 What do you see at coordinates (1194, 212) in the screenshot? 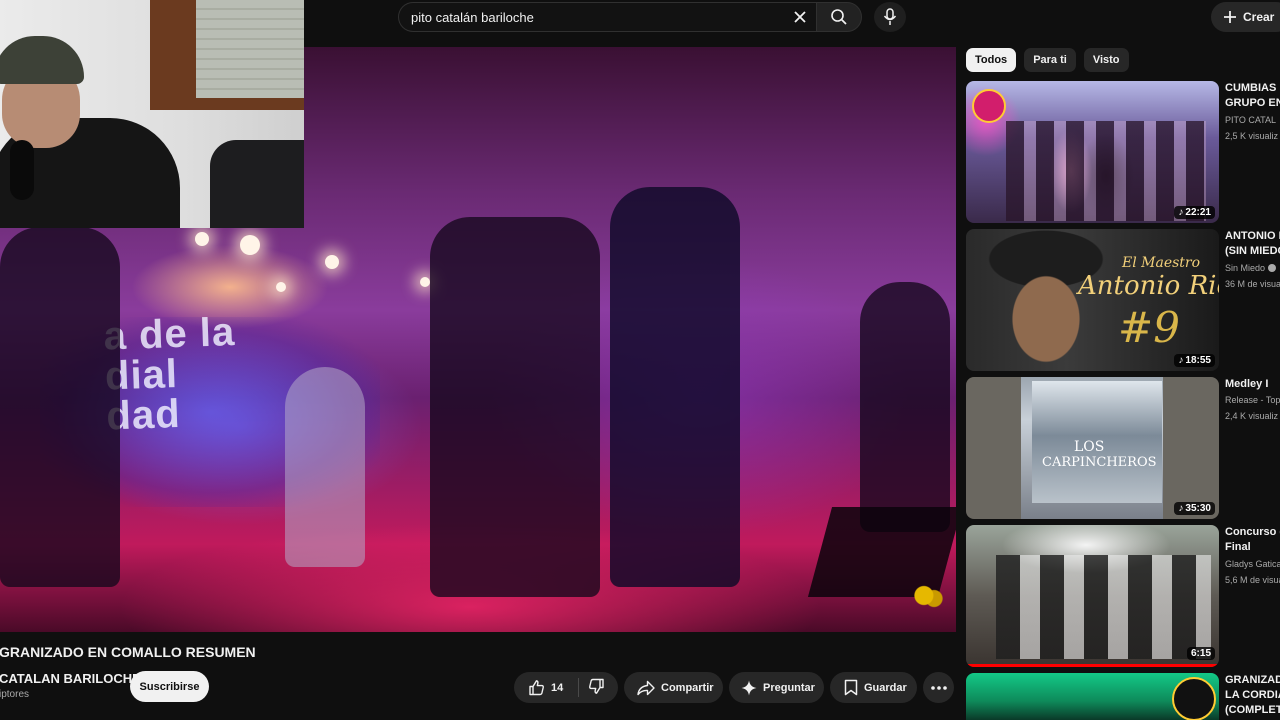
I see `duration-badge: ♪ 22:21` at bounding box center [1194, 212].